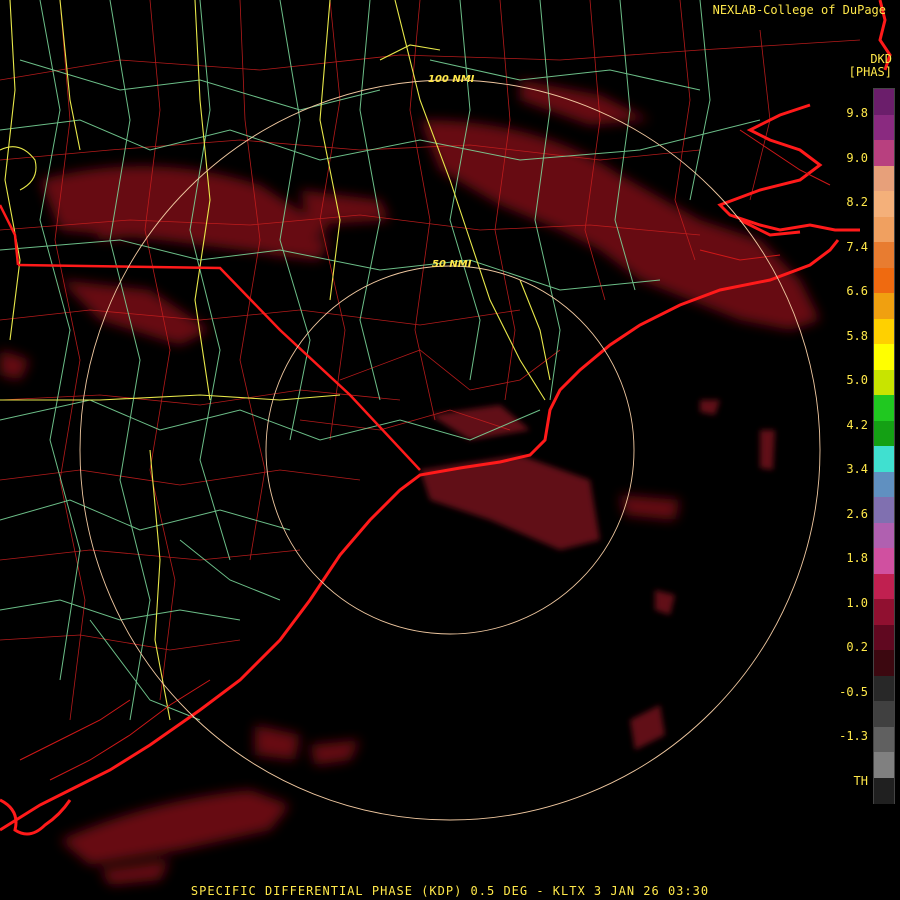  I want to click on color-scale-label: 5.0, so click(857, 380).